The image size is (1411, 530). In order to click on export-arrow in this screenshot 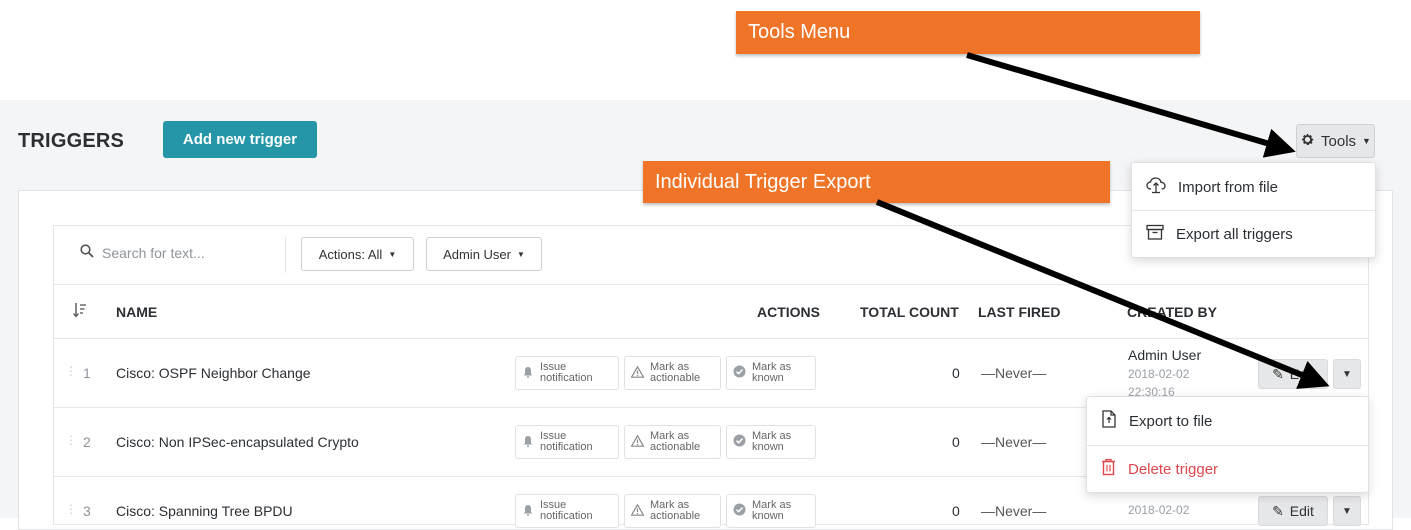, I will do `click(1102, 294)`.